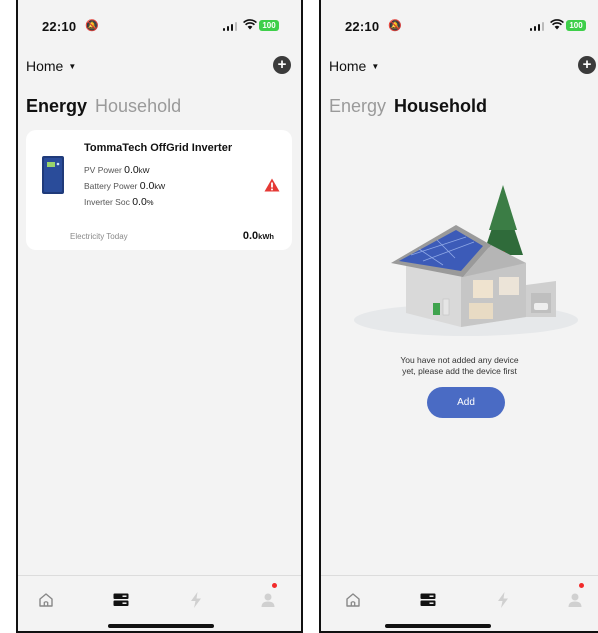  I want to click on house-illustration, so click(466, 265).